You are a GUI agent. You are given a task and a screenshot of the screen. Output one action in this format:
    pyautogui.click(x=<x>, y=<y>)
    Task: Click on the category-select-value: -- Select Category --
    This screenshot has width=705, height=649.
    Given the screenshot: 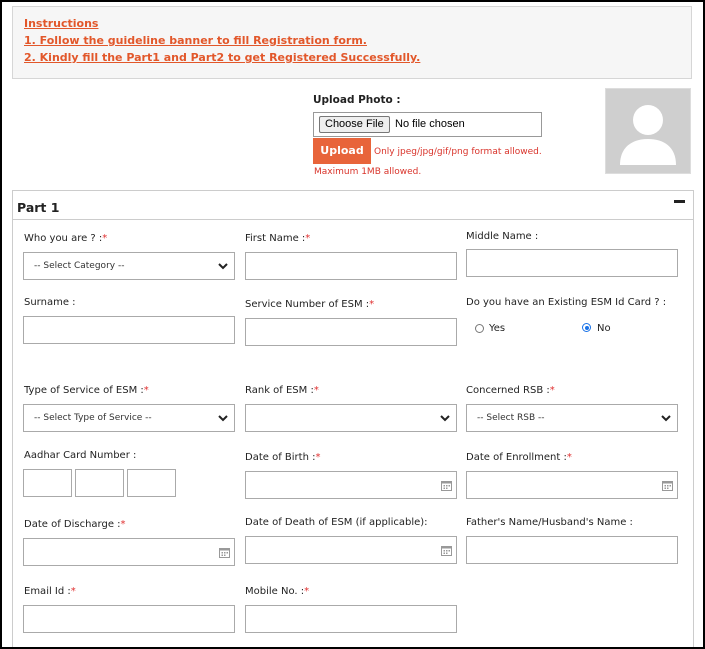 What is the action you would take?
    pyautogui.click(x=79, y=266)
    